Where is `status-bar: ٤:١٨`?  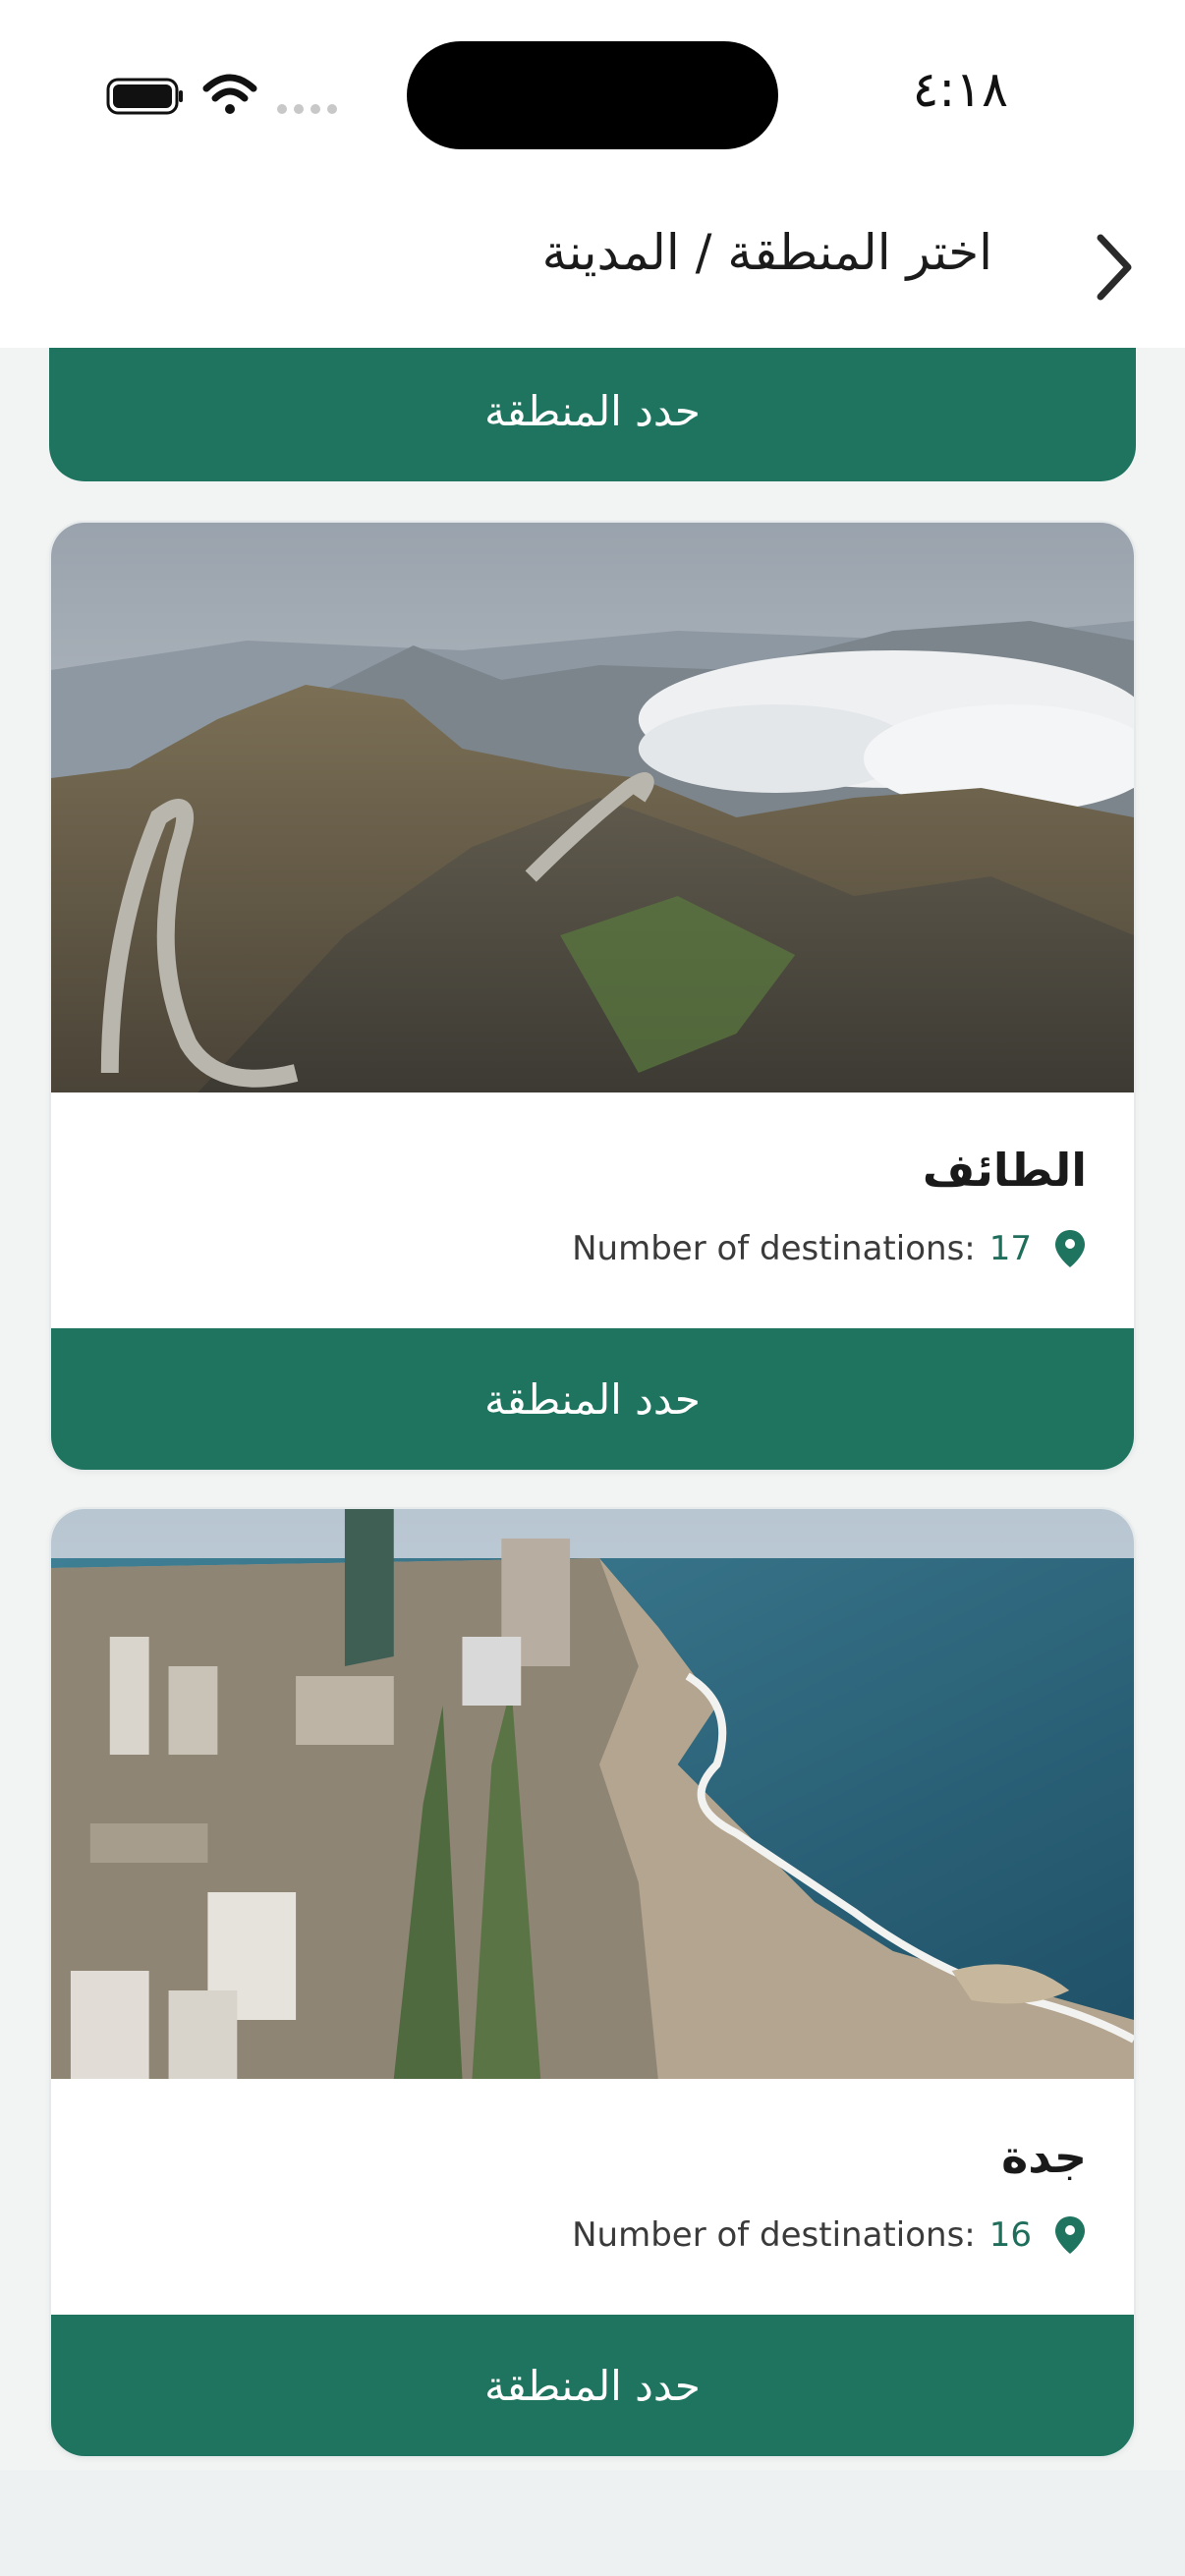 status-bar: ٤:١٨ is located at coordinates (592, 93).